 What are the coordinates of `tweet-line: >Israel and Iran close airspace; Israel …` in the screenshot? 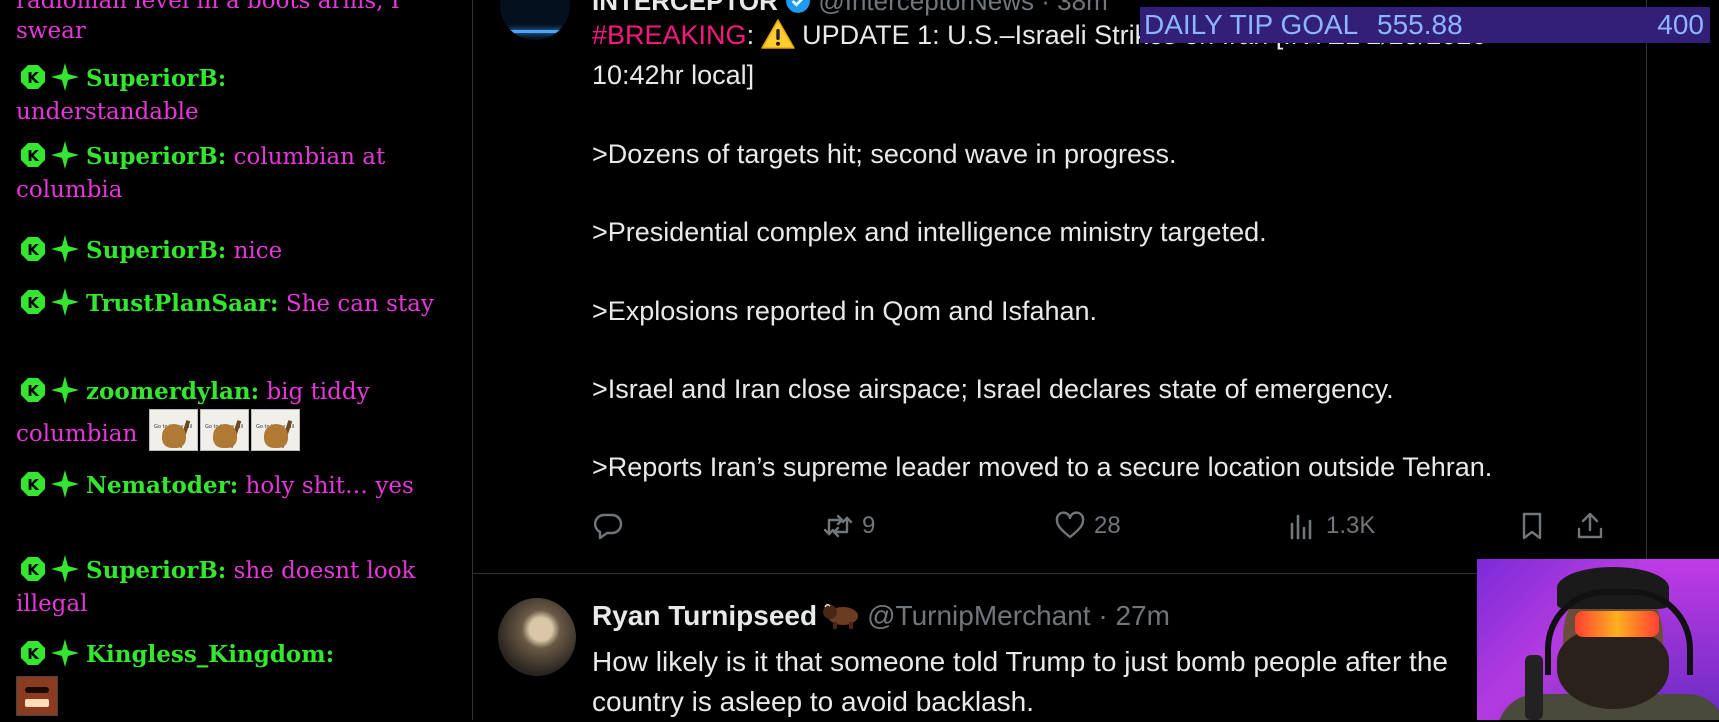 It's located at (993, 389).